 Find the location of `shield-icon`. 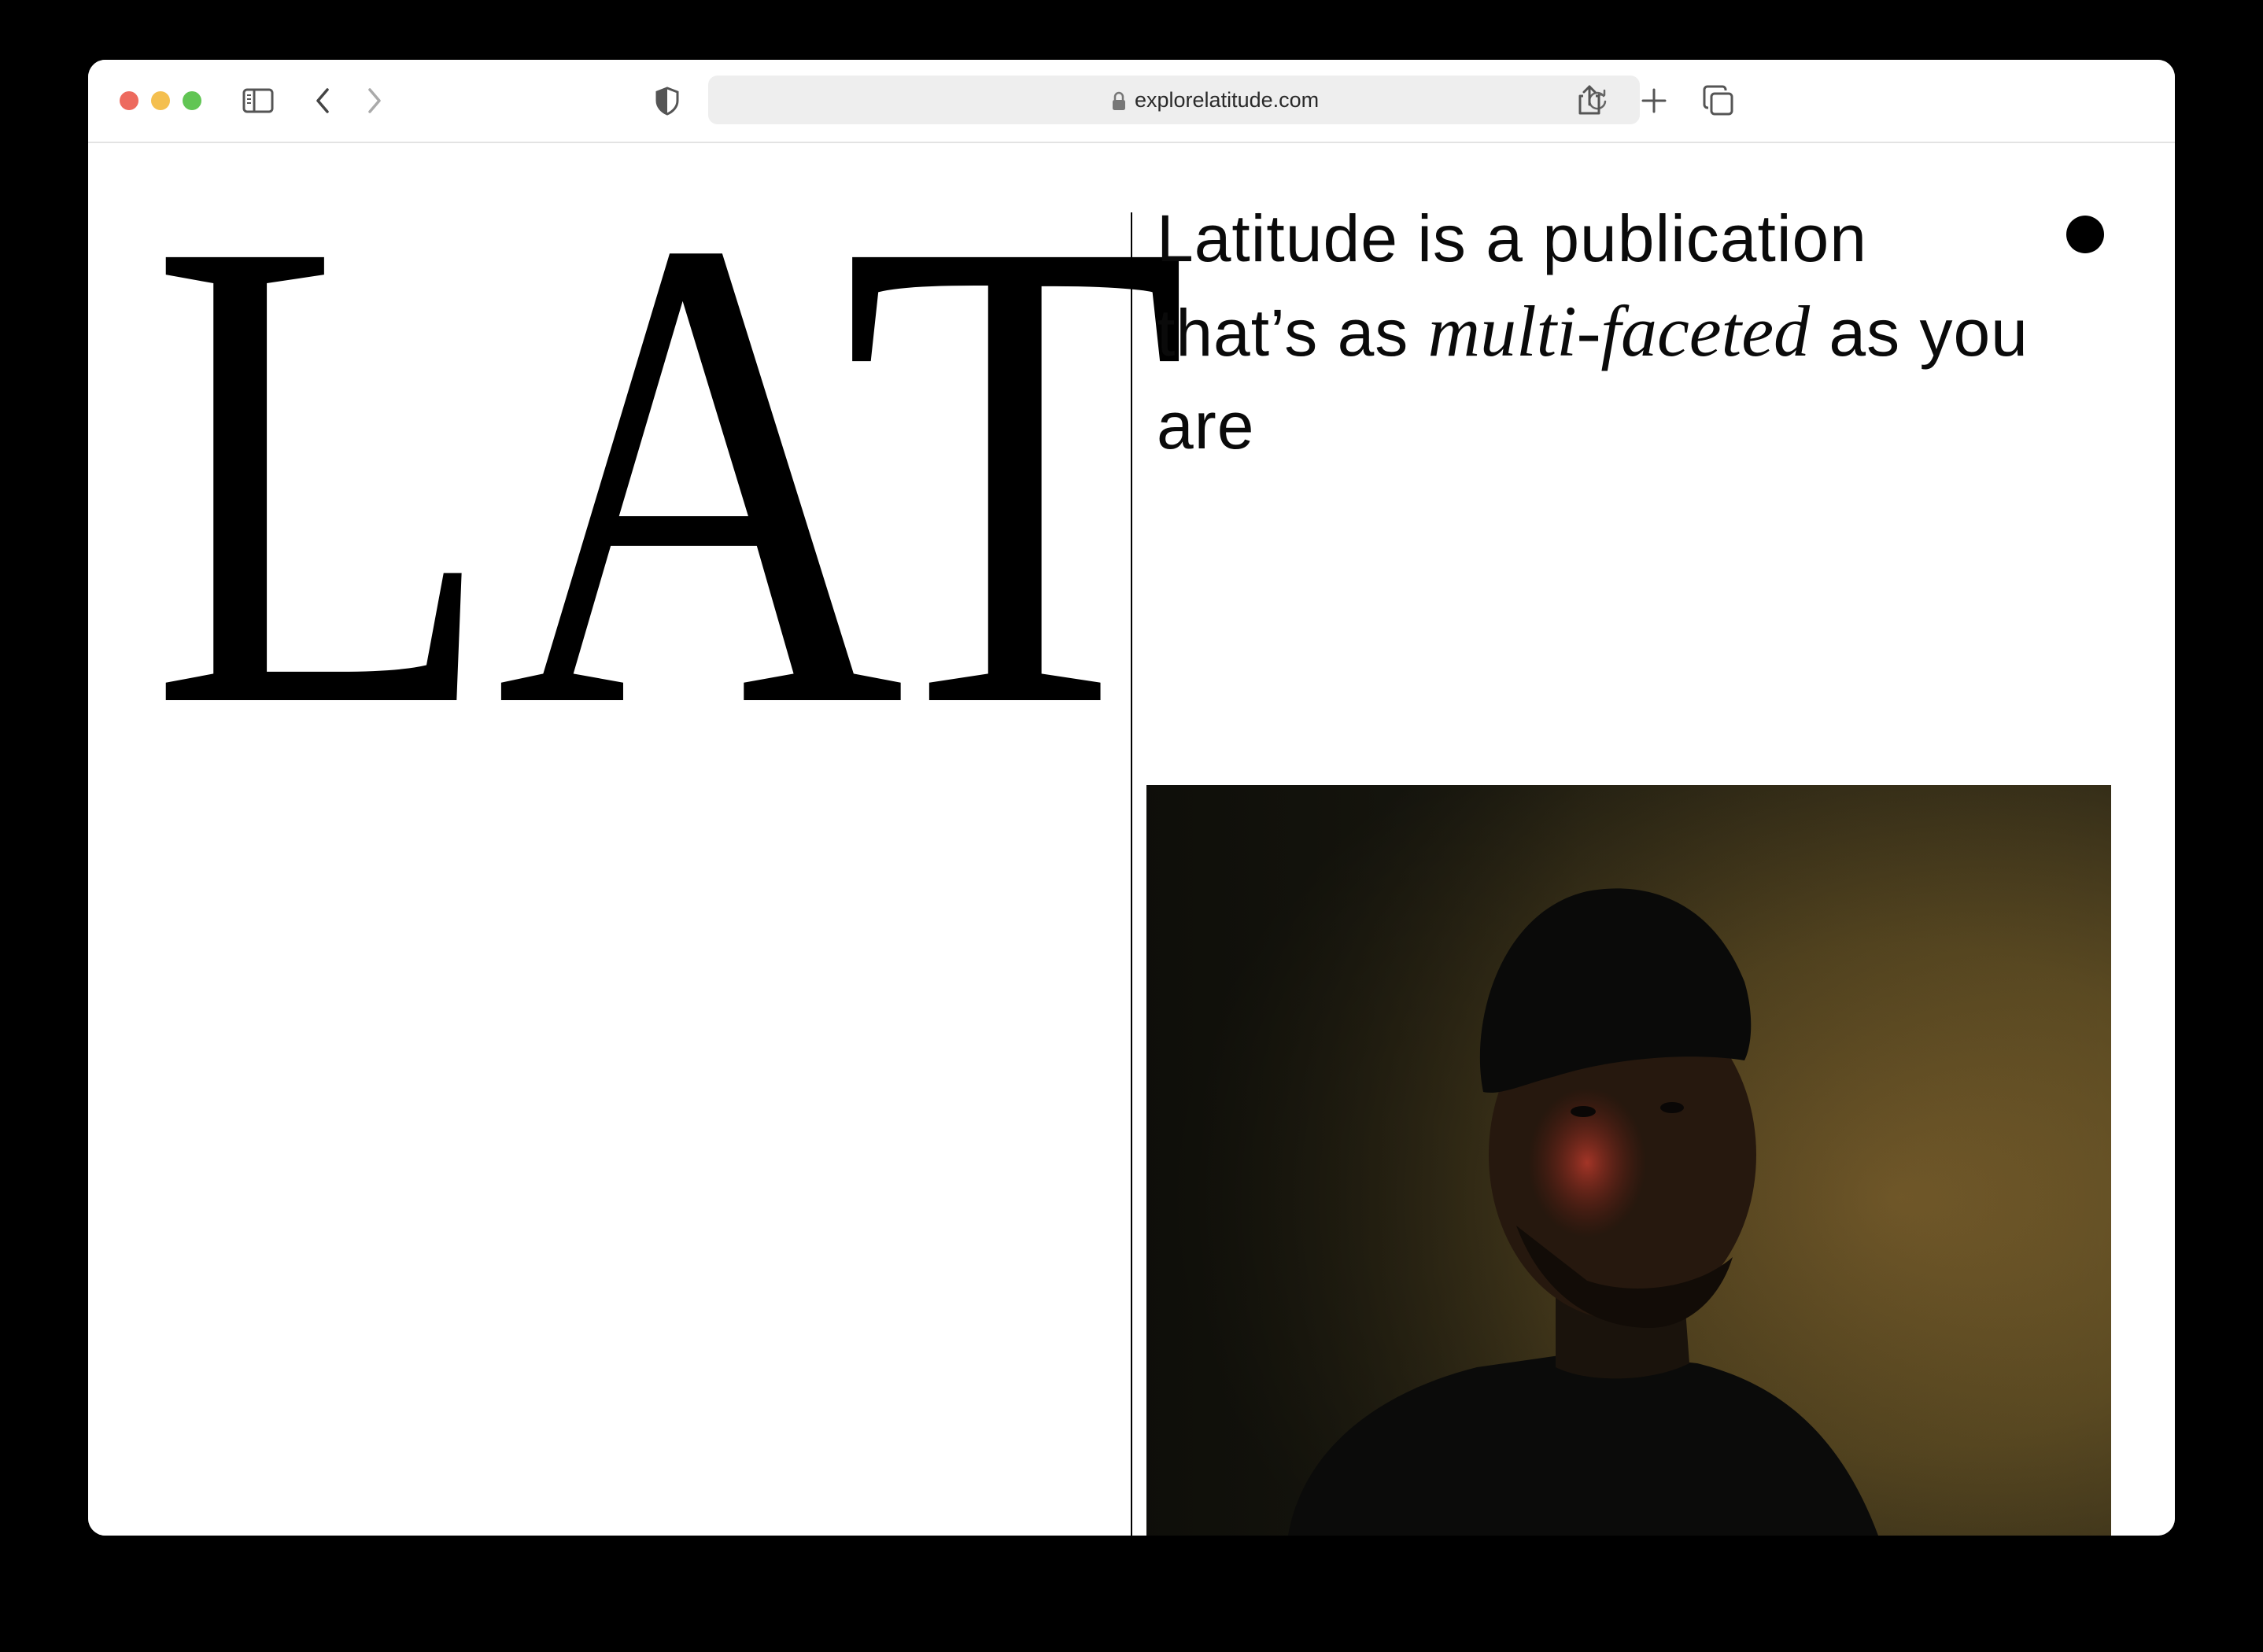

shield-icon is located at coordinates (667, 100).